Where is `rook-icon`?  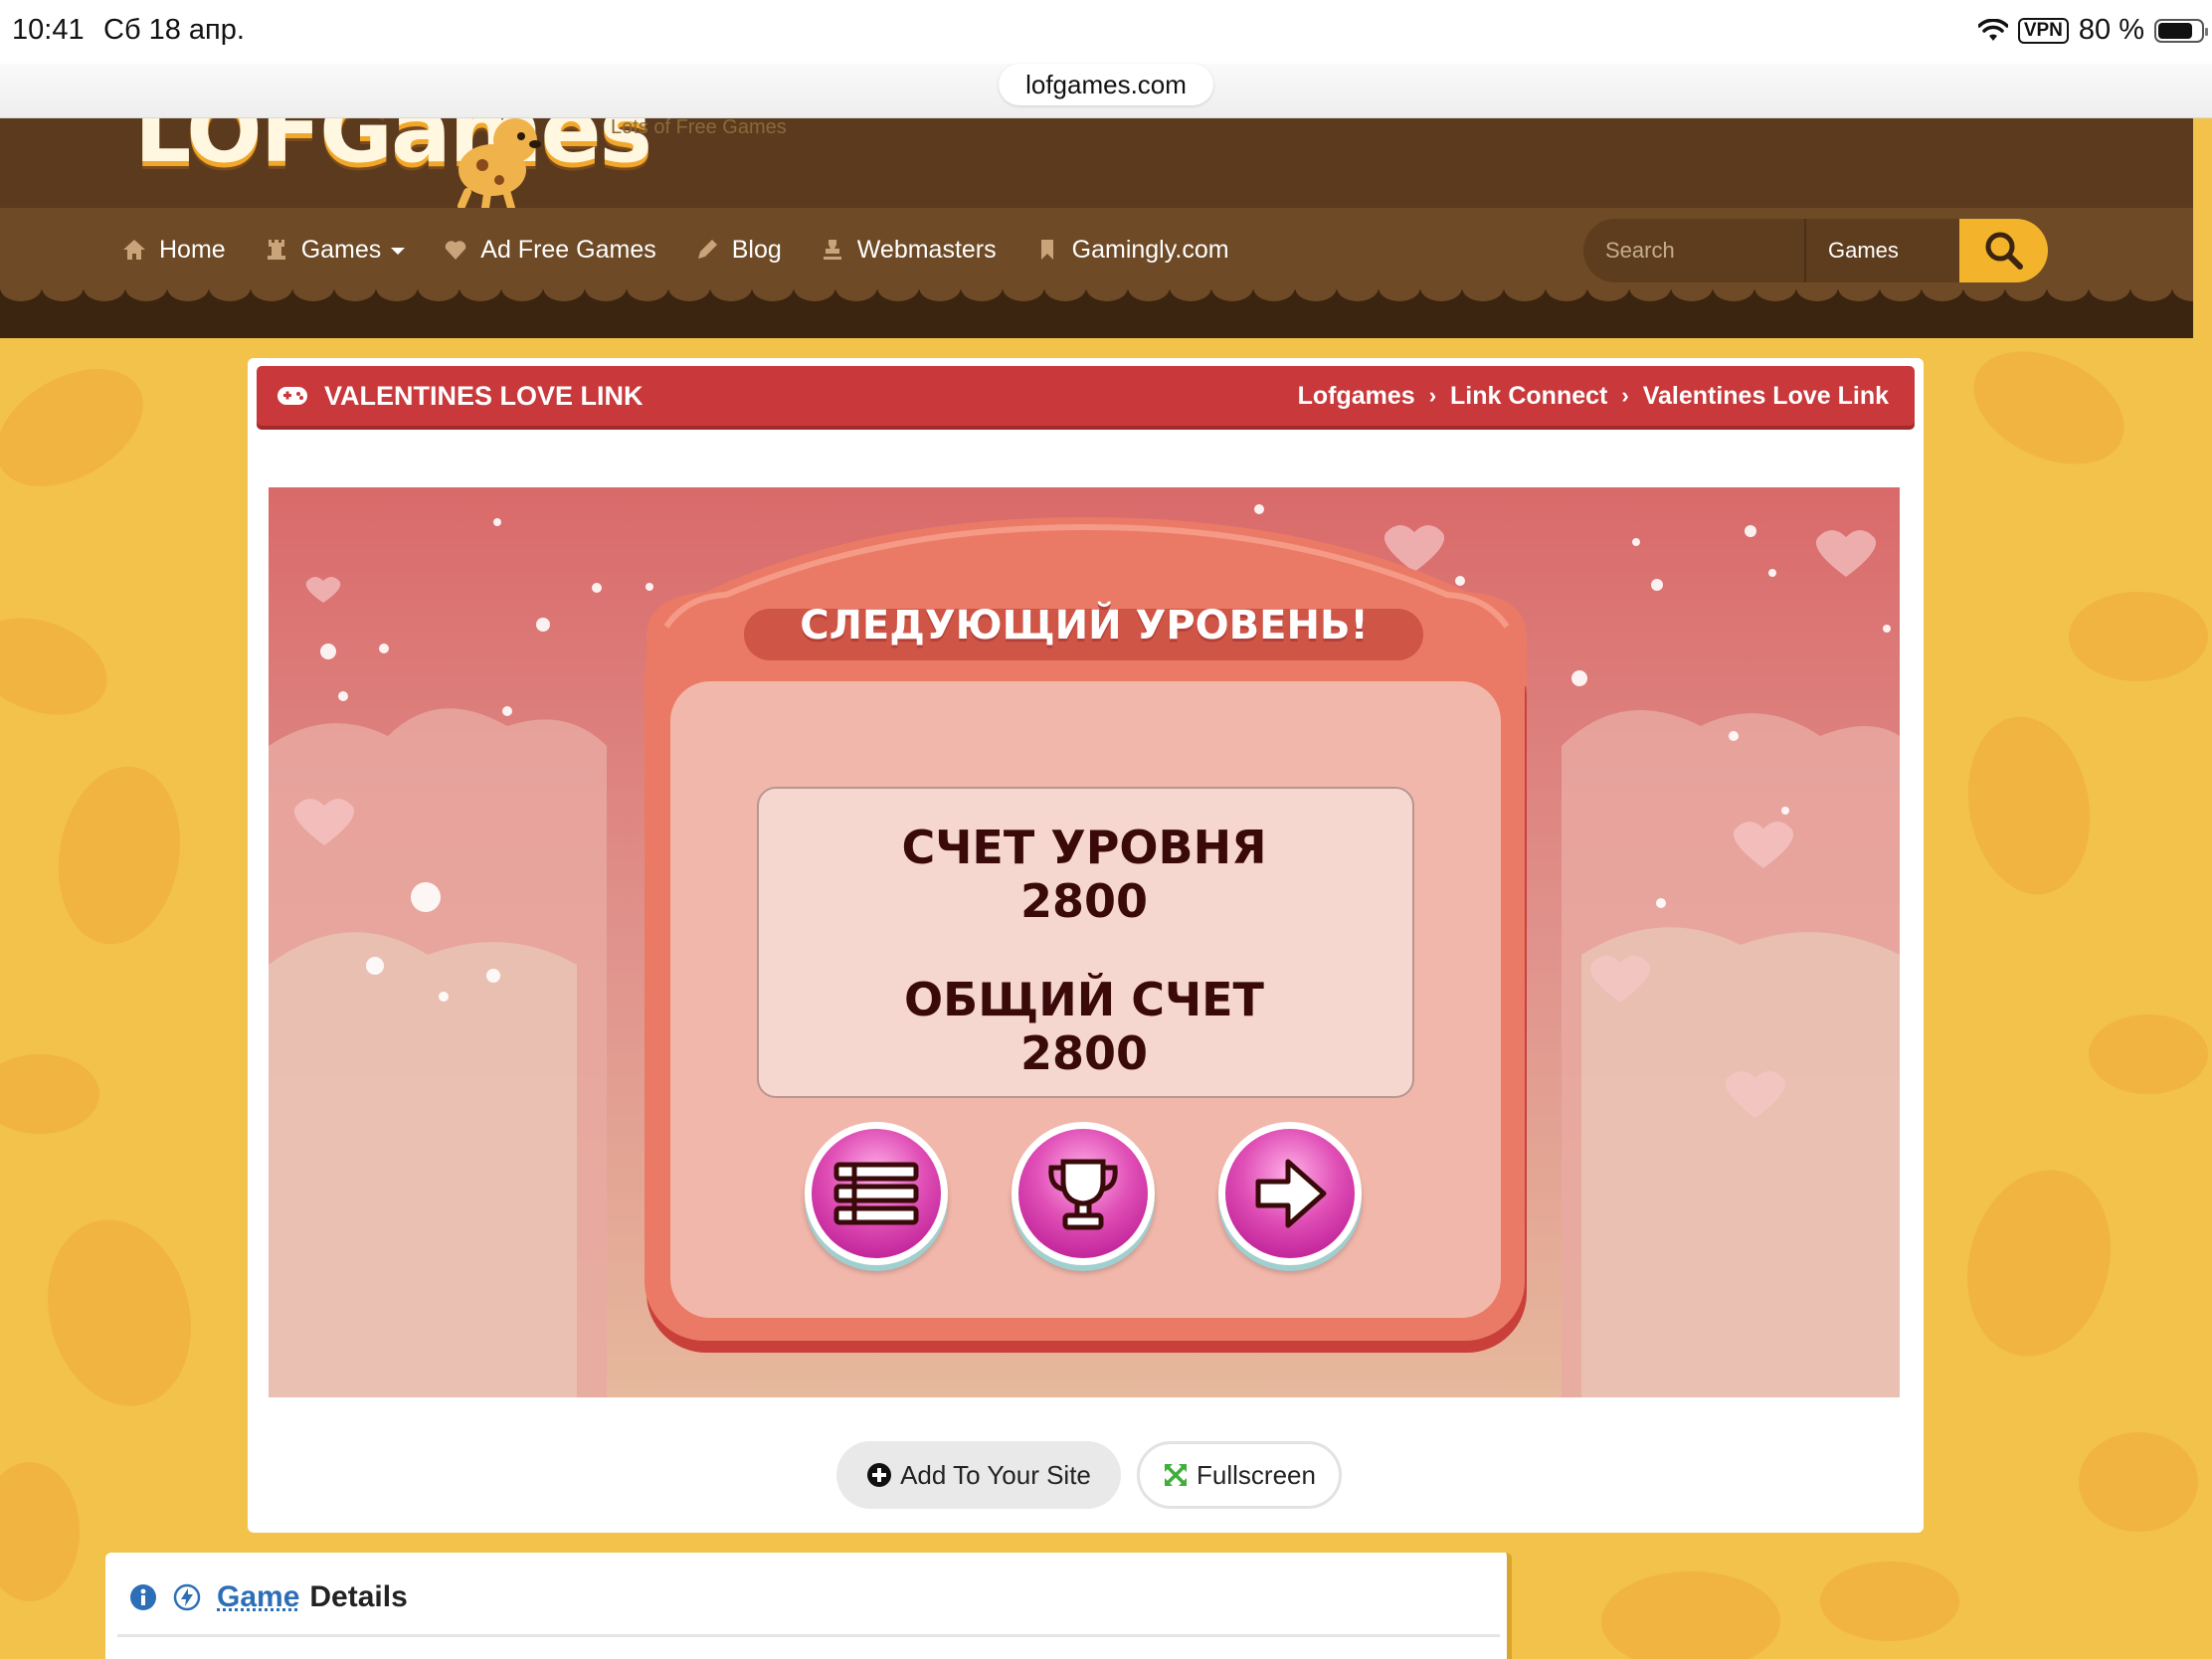 rook-icon is located at coordinates (276, 250).